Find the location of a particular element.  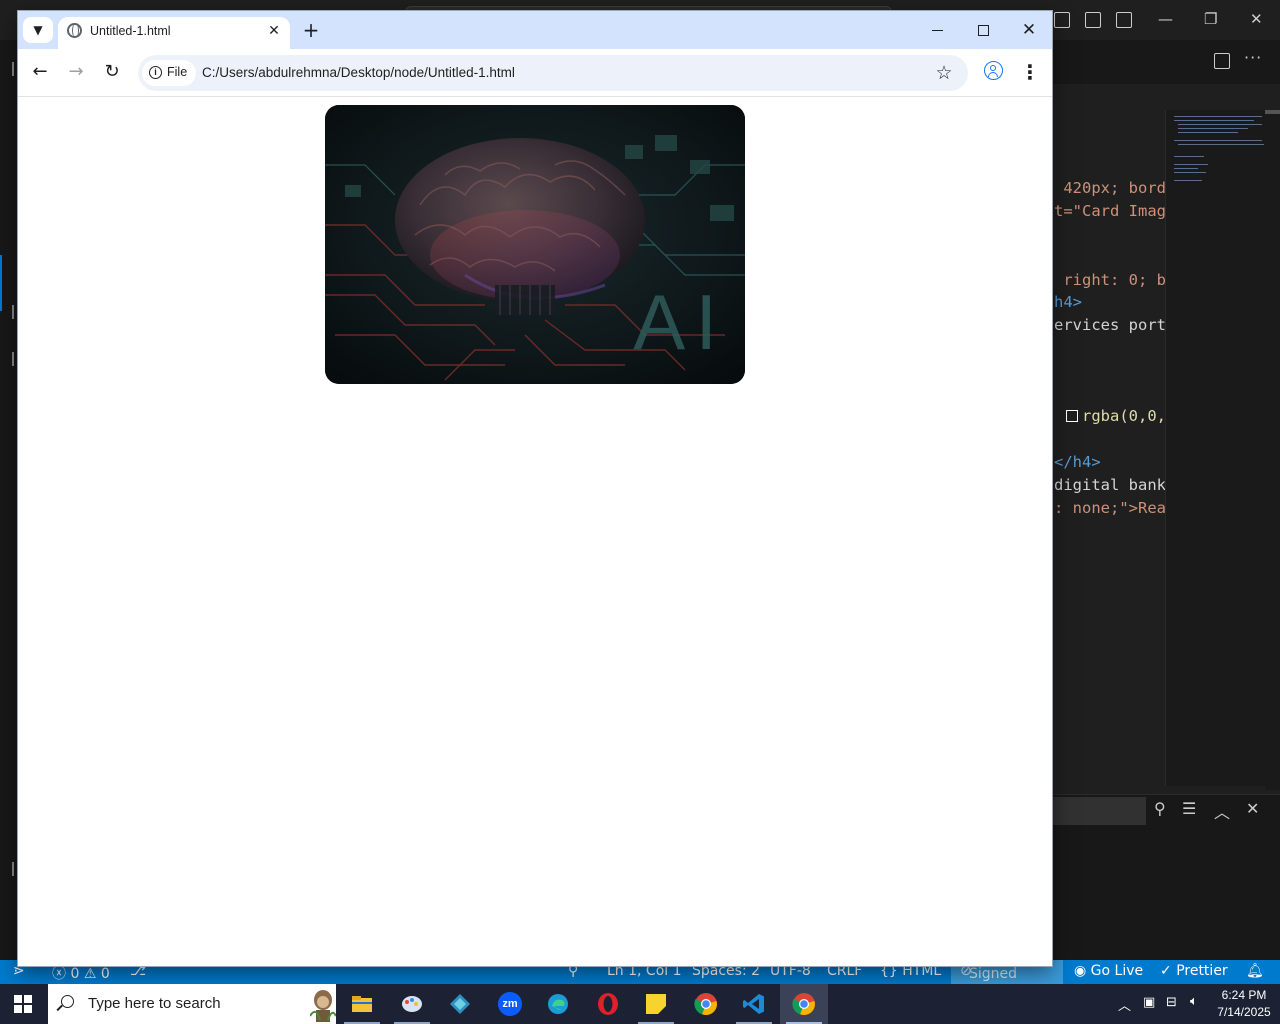

network-icon: ⊟ is located at coordinates (1171, 1009).